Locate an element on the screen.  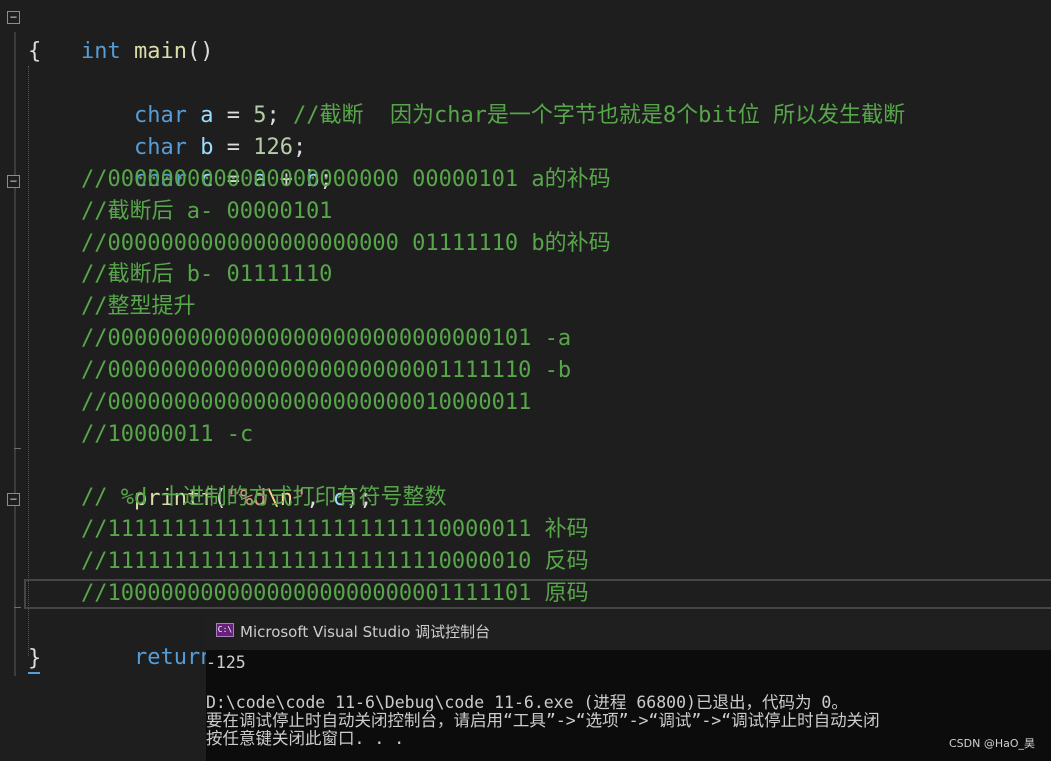
fold-toggle-main-icon: − is located at coordinates (13, 17).